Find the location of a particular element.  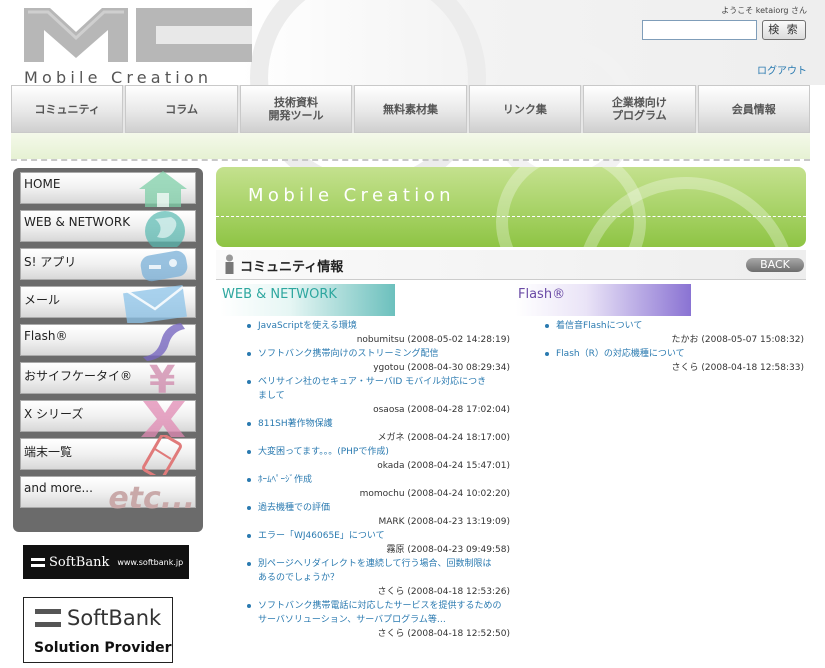

flash-heading: Flash® is located at coordinates (603, 300).